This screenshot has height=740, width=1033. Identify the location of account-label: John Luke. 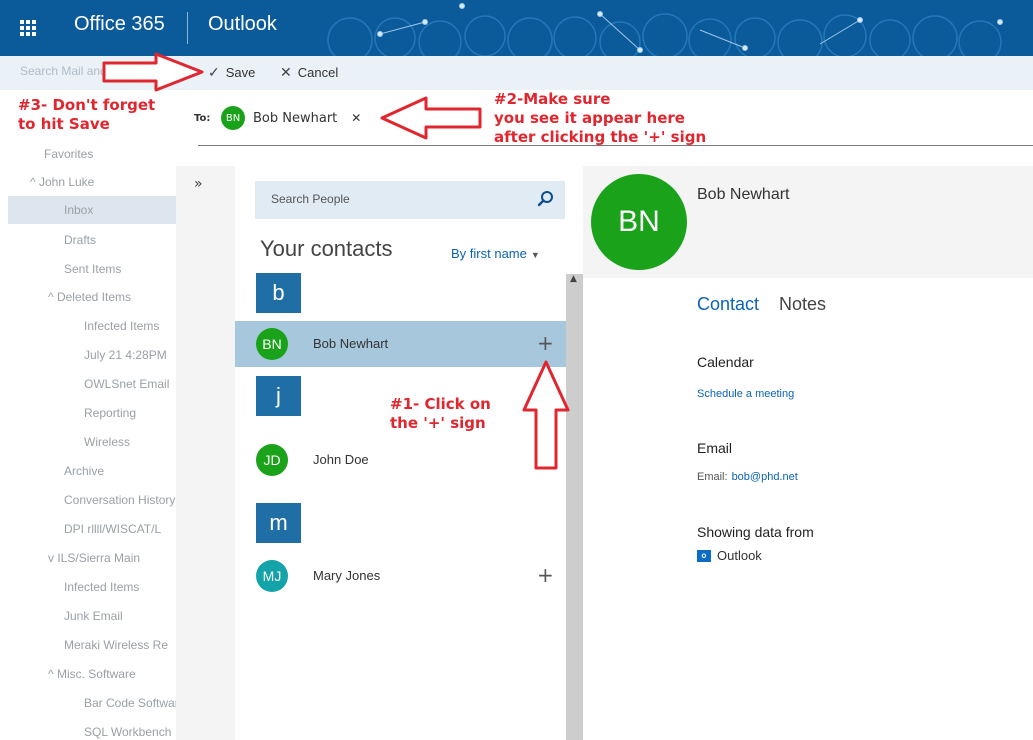
(66, 182).